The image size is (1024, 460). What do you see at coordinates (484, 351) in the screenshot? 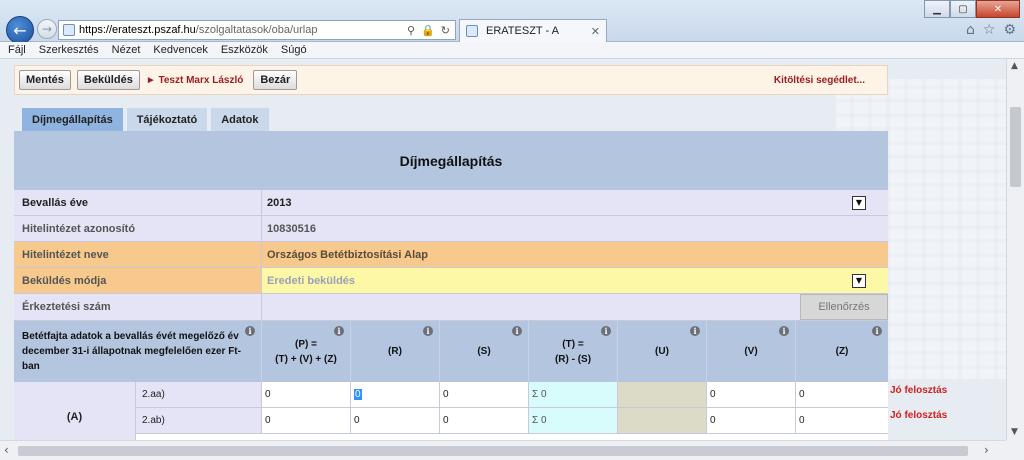
I see `col-header-s: (S) i` at bounding box center [484, 351].